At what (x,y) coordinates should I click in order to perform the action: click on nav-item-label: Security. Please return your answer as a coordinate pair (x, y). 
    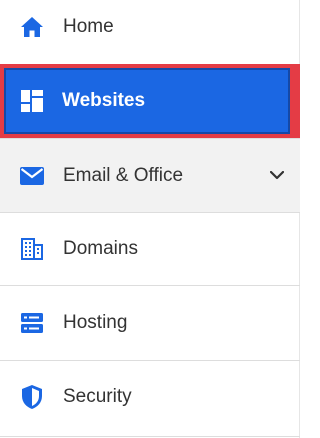
    Looking at the image, I should click on (97, 396).